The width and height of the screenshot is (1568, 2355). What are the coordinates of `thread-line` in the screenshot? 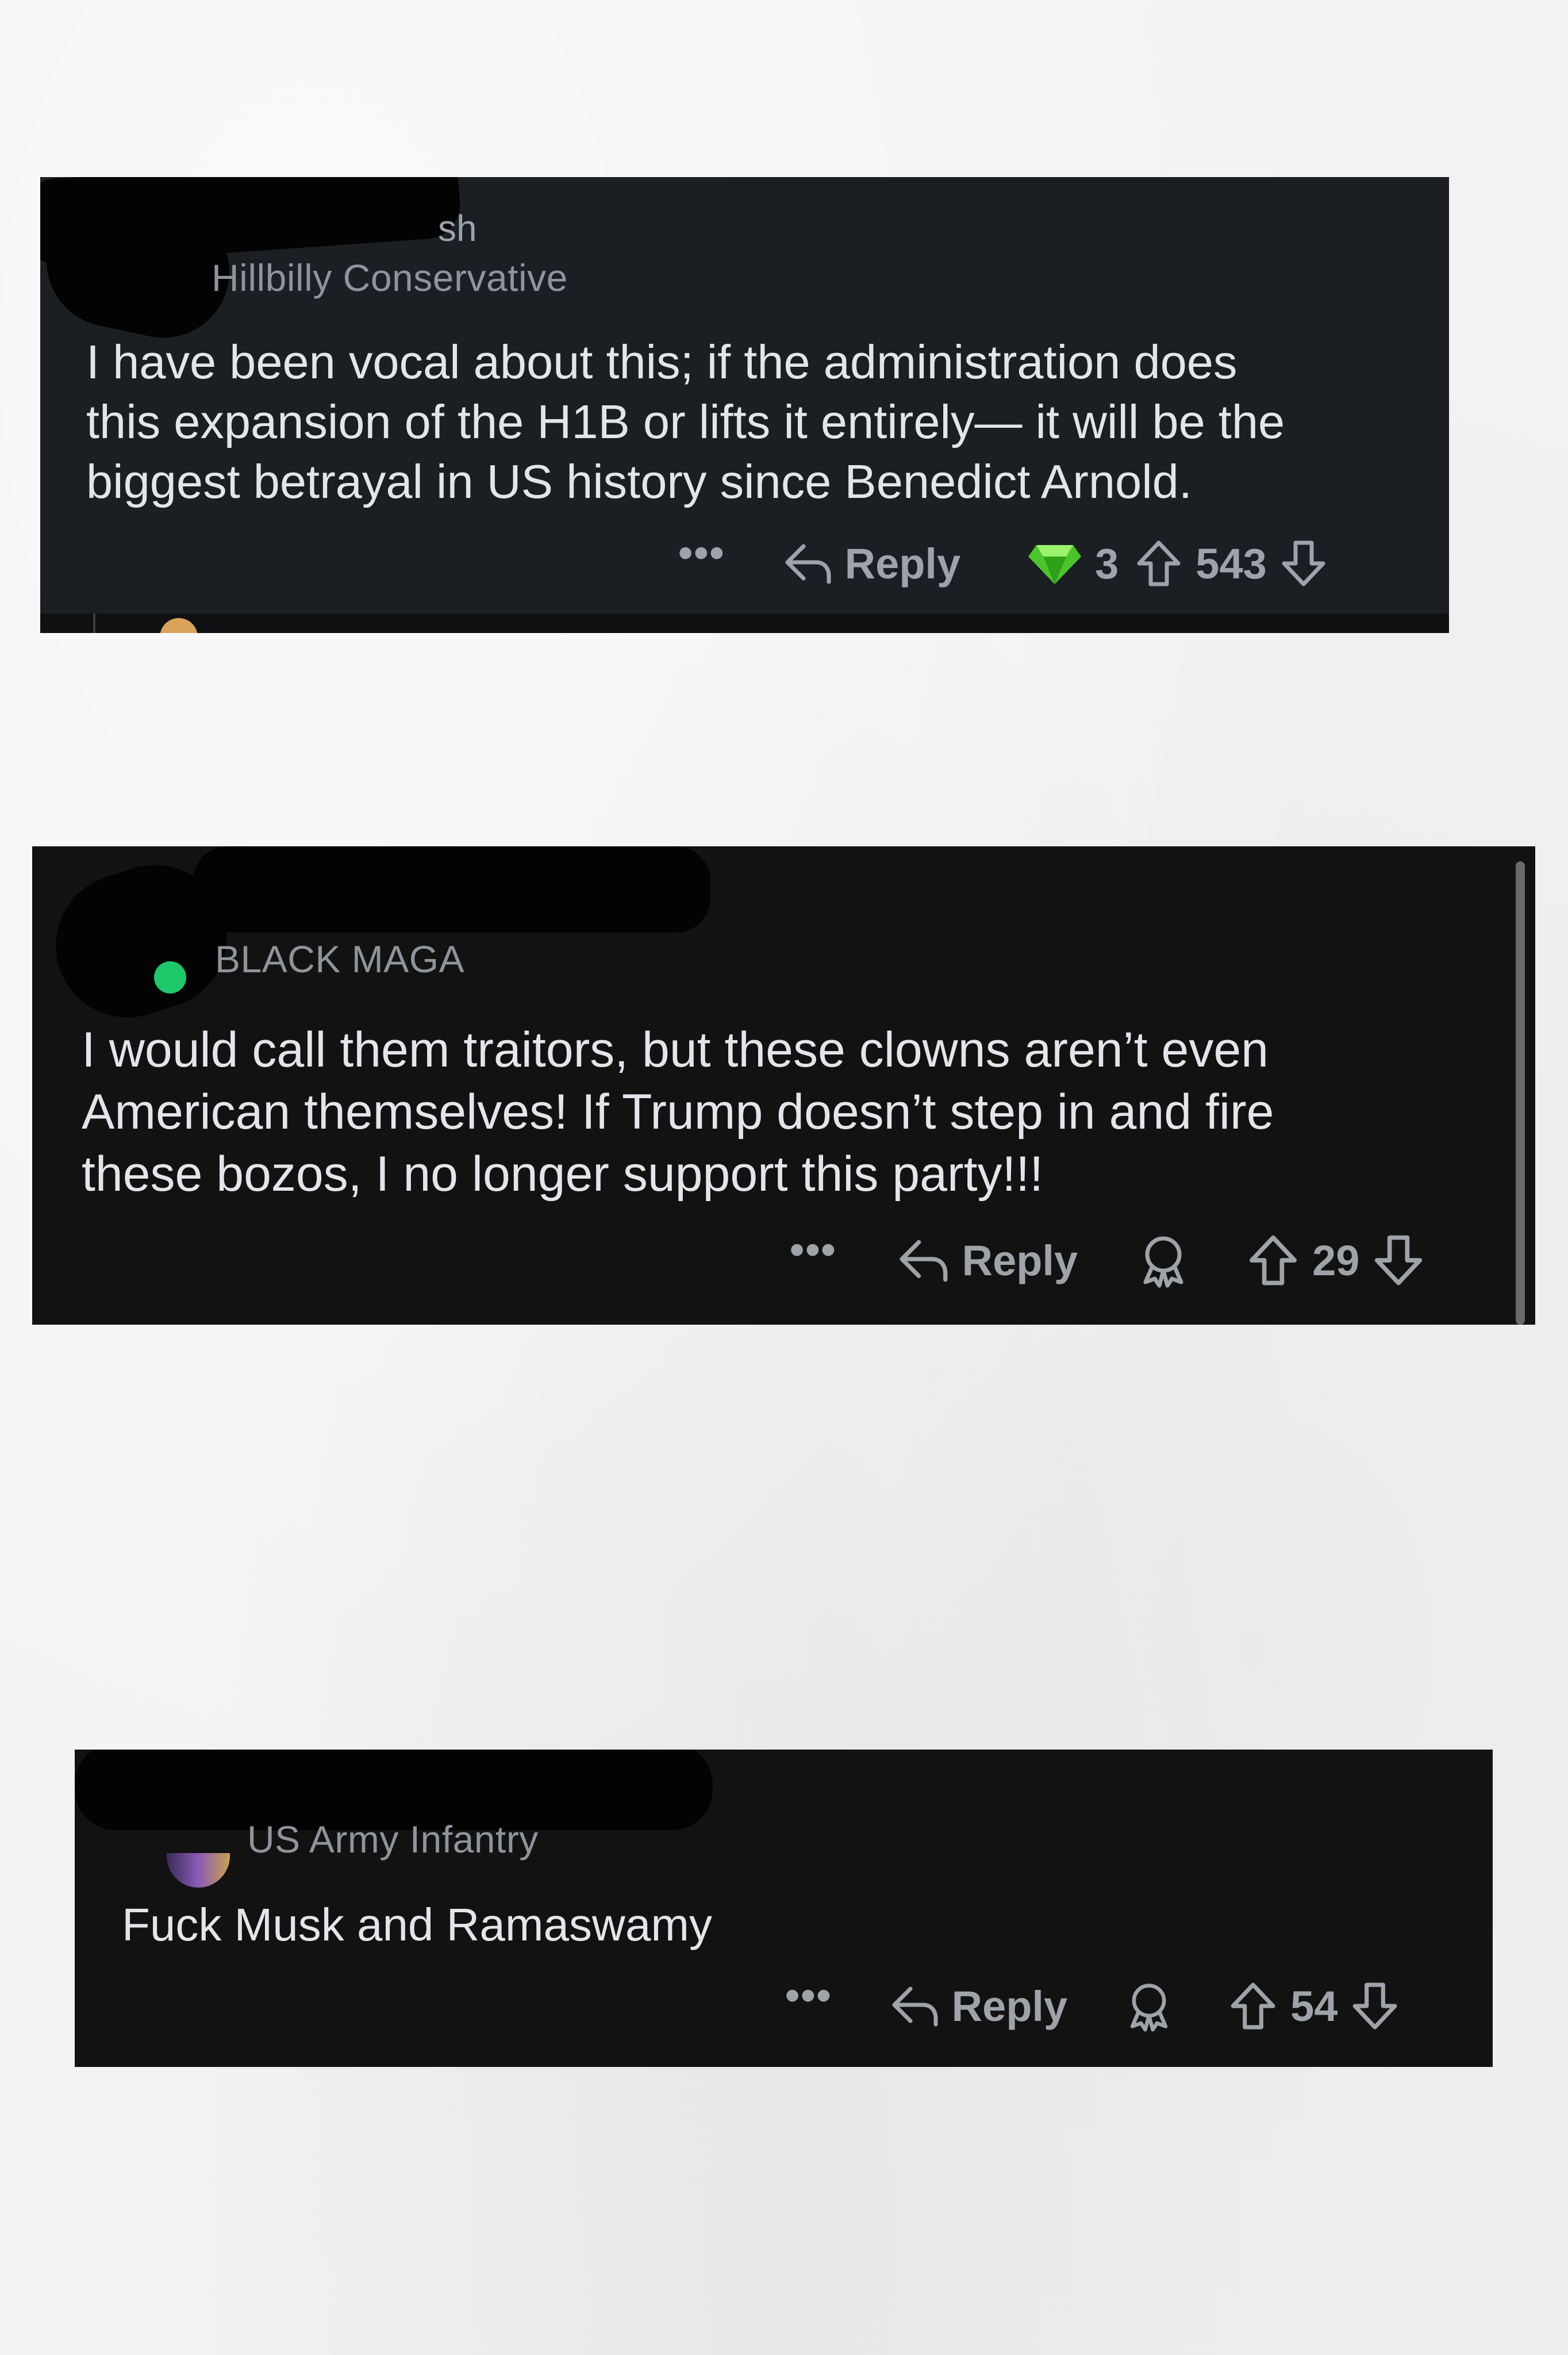 It's located at (94, 623).